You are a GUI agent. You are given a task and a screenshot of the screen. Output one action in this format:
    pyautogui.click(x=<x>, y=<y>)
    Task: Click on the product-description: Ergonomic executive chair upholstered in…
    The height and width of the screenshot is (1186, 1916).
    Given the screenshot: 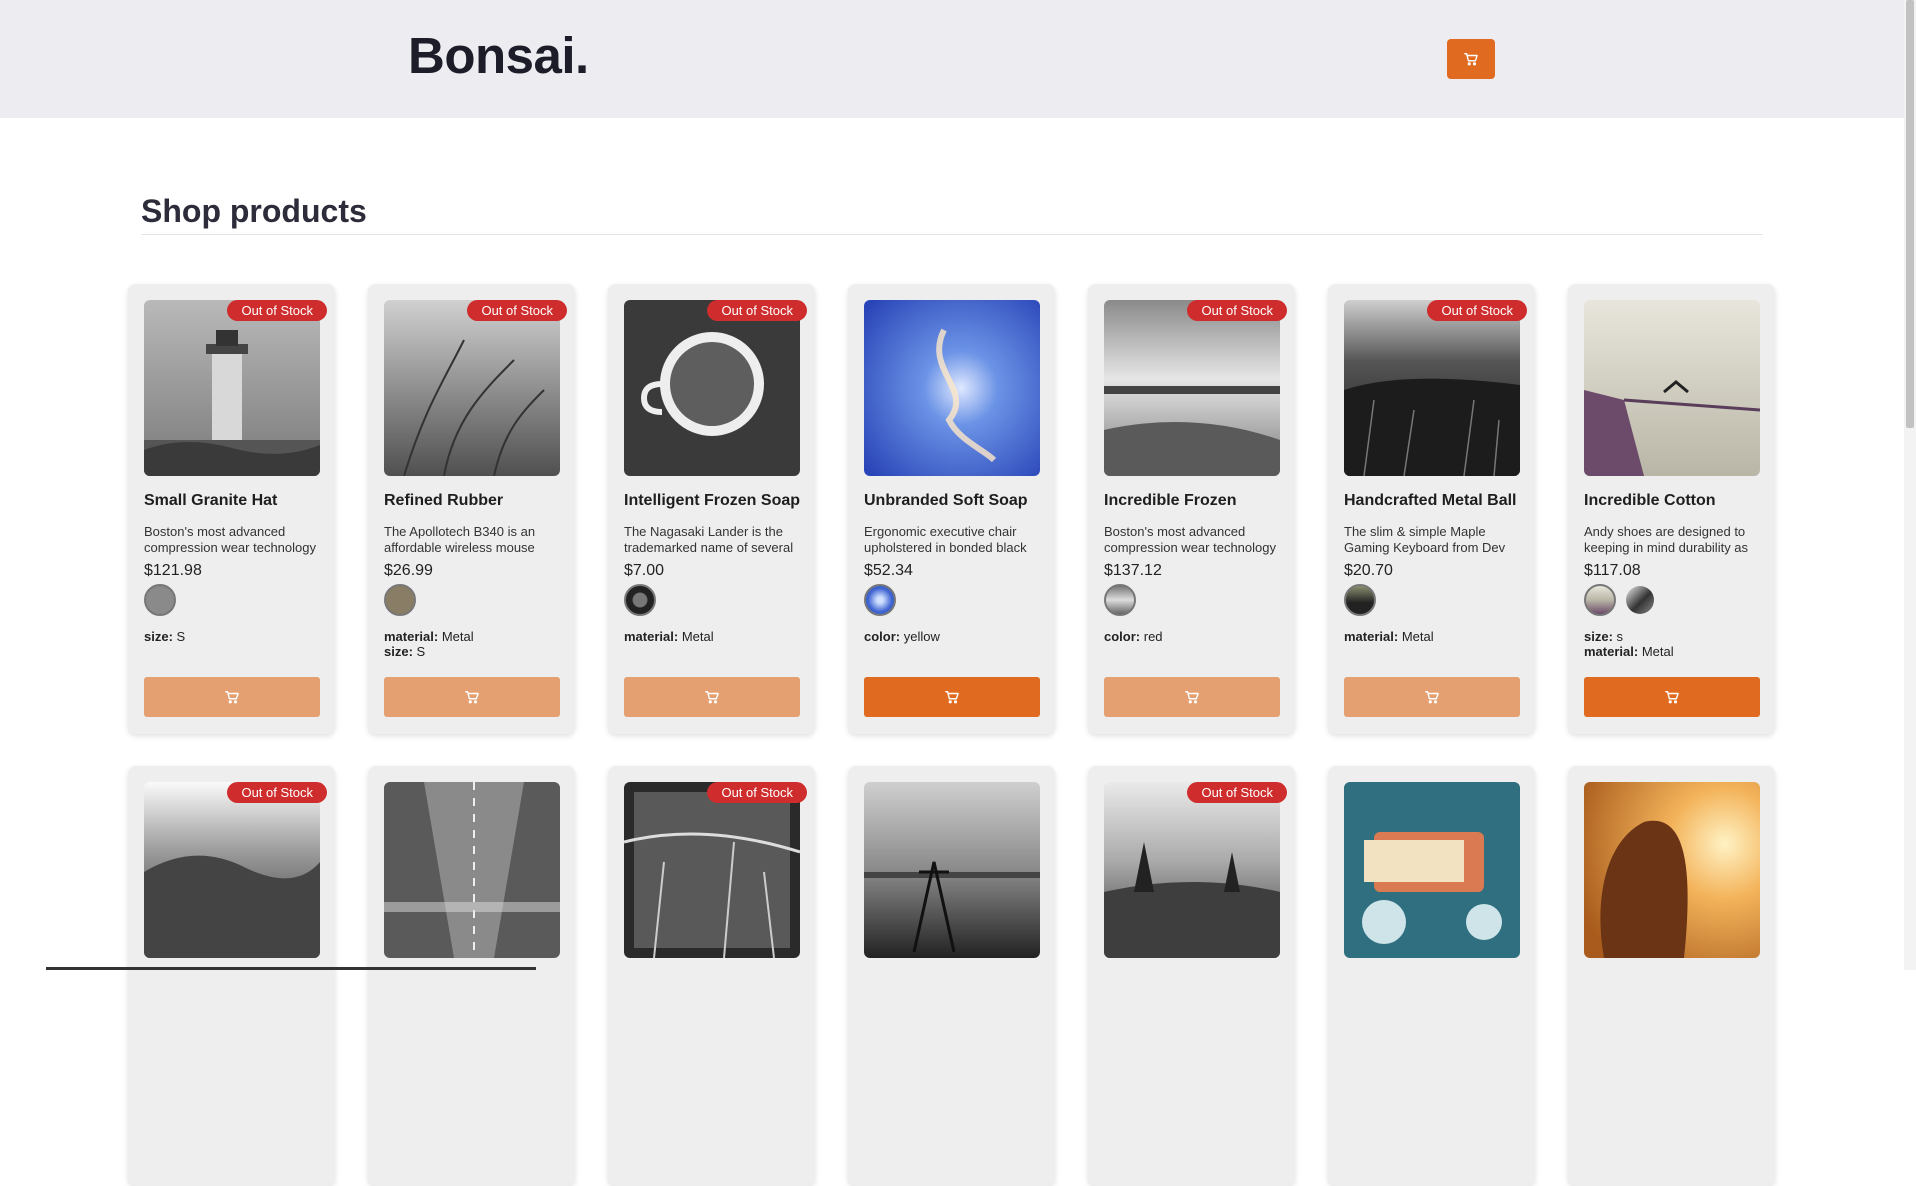 What is the action you would take?
    pyautogui.click(x=945, y=539)
    